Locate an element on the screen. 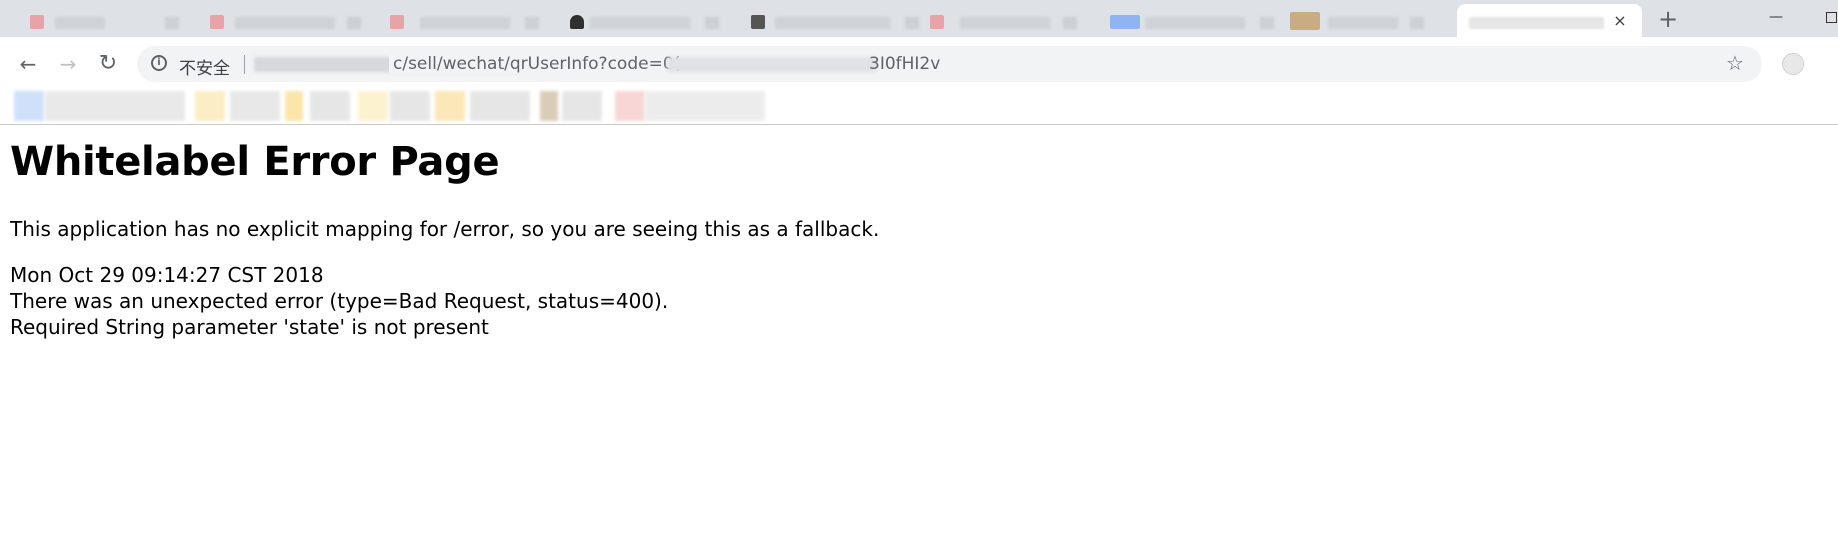  url-redacted-end is located at coordinates (772, 64).